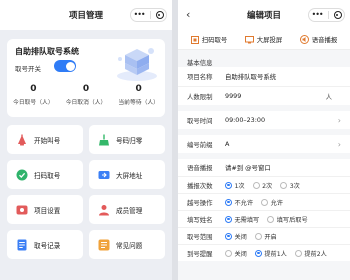 This screenshot has height=280, width=350. I want to click on tab-voice-broadcast: 语音播报, so click(318, 39).